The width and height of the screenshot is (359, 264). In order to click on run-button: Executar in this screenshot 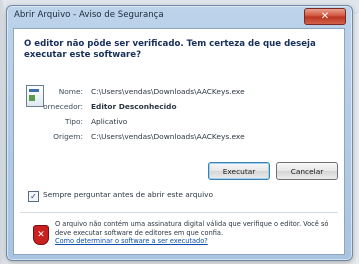, I will do `click(239, 171)`.